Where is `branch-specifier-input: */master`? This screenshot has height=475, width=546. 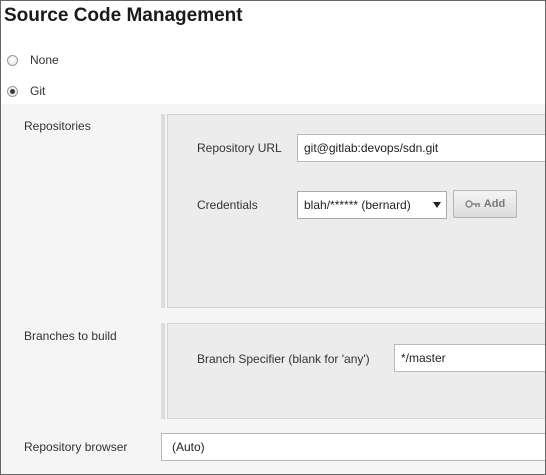
branch-specifier-input: */master is located at coordinates (469, 358).